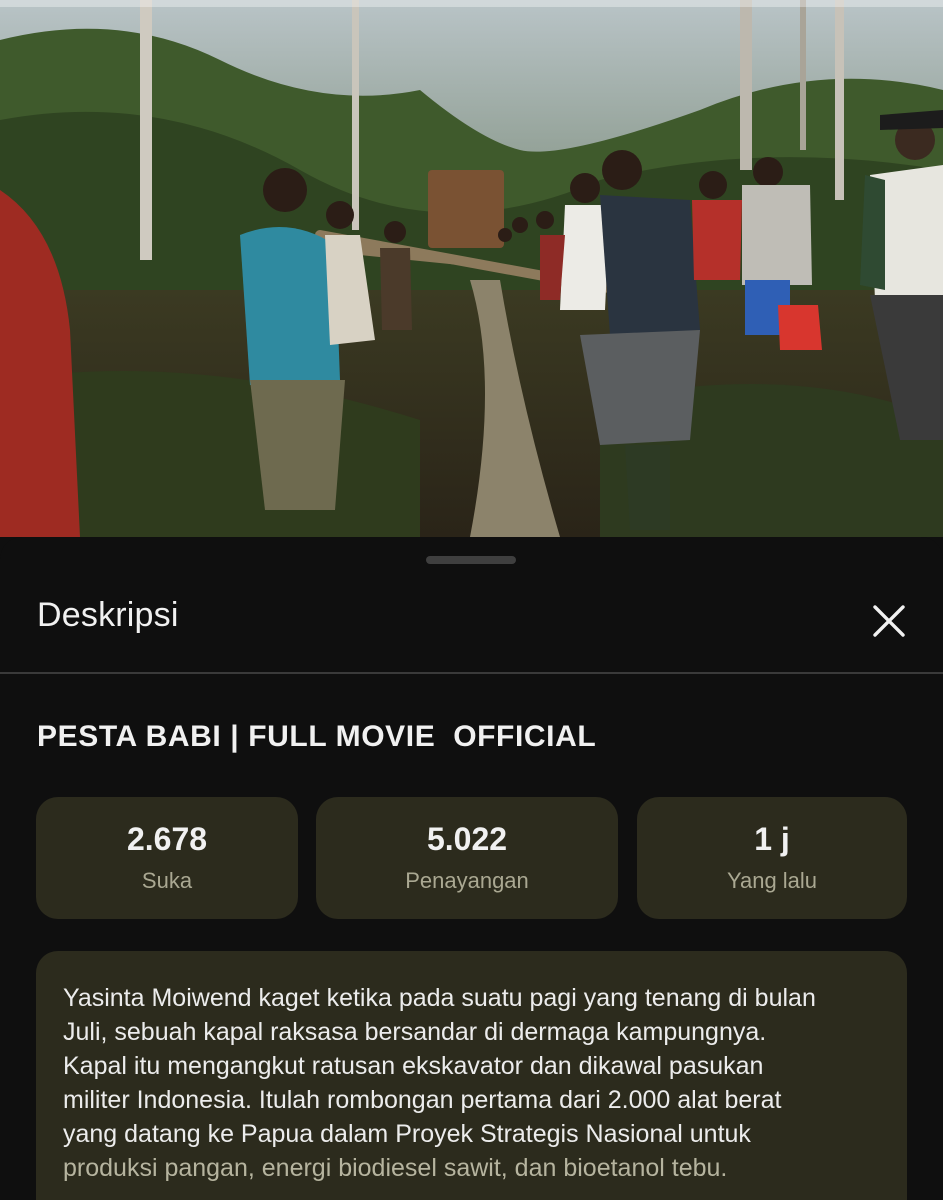 The image size is (943, 1200). Describe the element at coordinates (772, 880) in the screenshot. I see `upload-age-label: Yang lalu` at that location.